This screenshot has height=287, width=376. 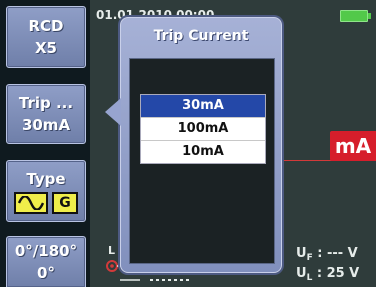 I want to click on option-100ma: 100mA, so click(x=203, y=129).